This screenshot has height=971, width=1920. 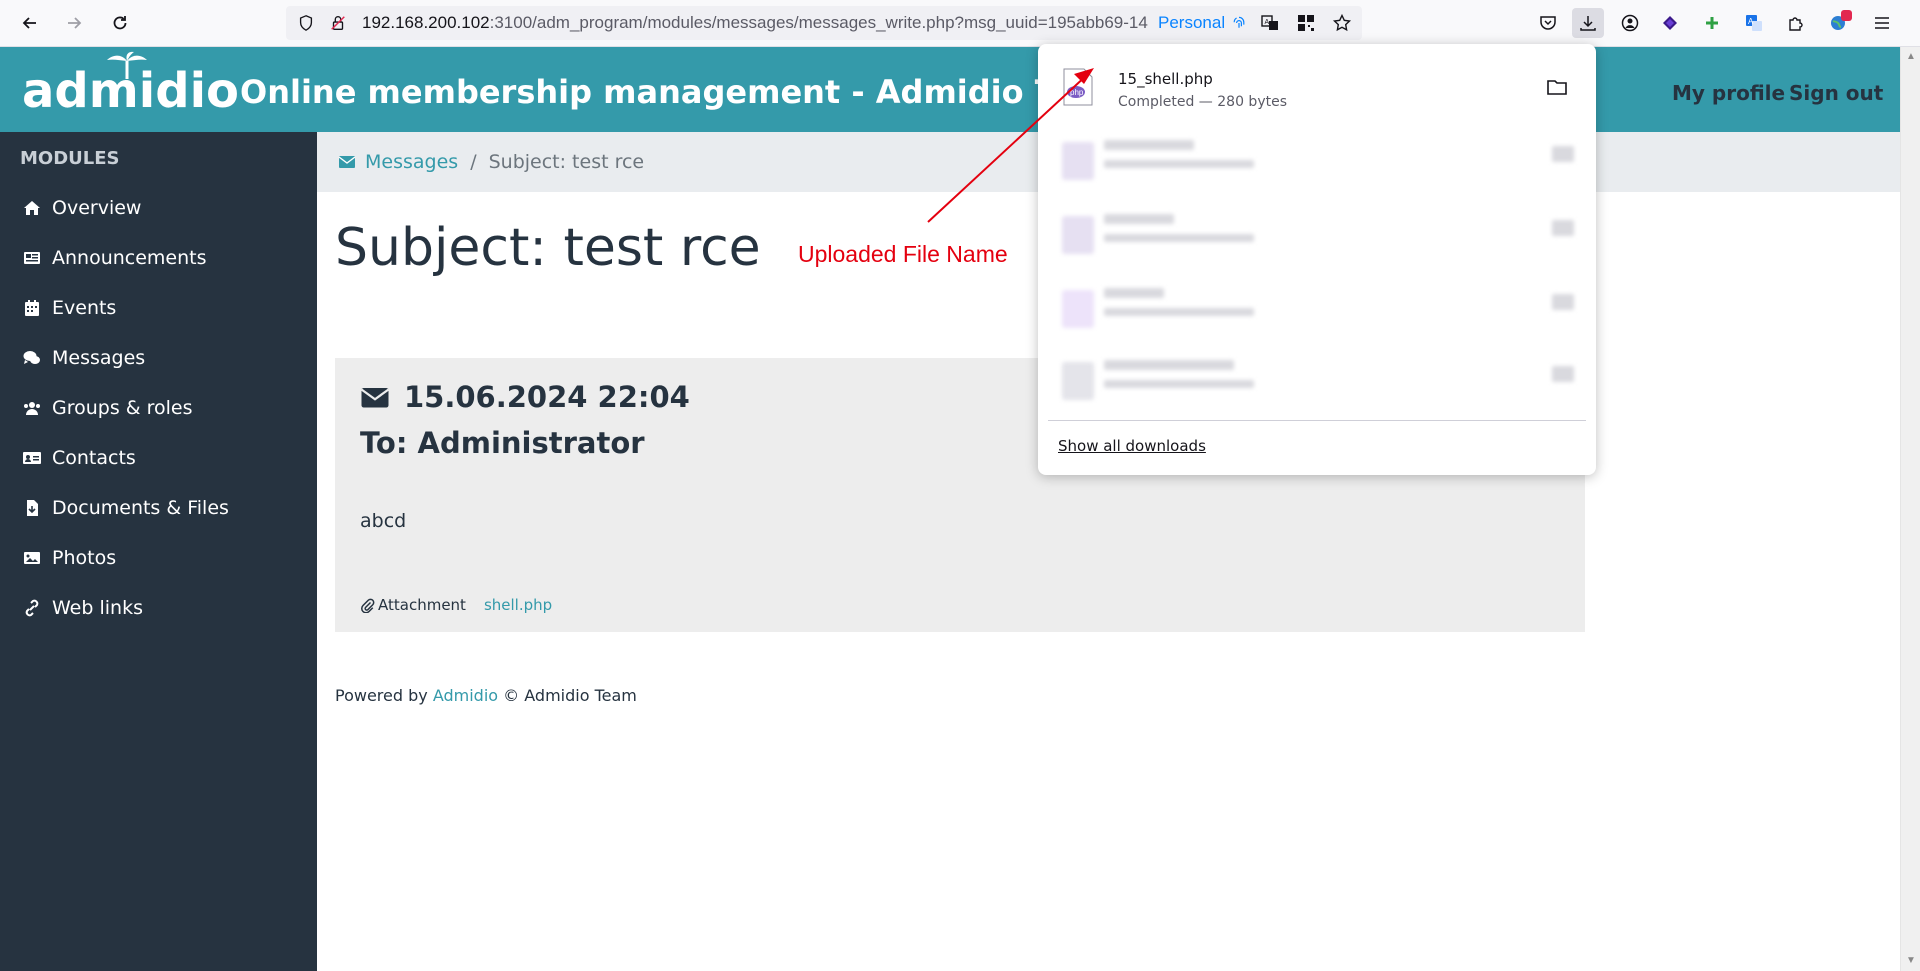 What do you see at coordinates (1557, 87) in the screenshot?
I see `open-folder-icon` at bounding box center [1557, 87].